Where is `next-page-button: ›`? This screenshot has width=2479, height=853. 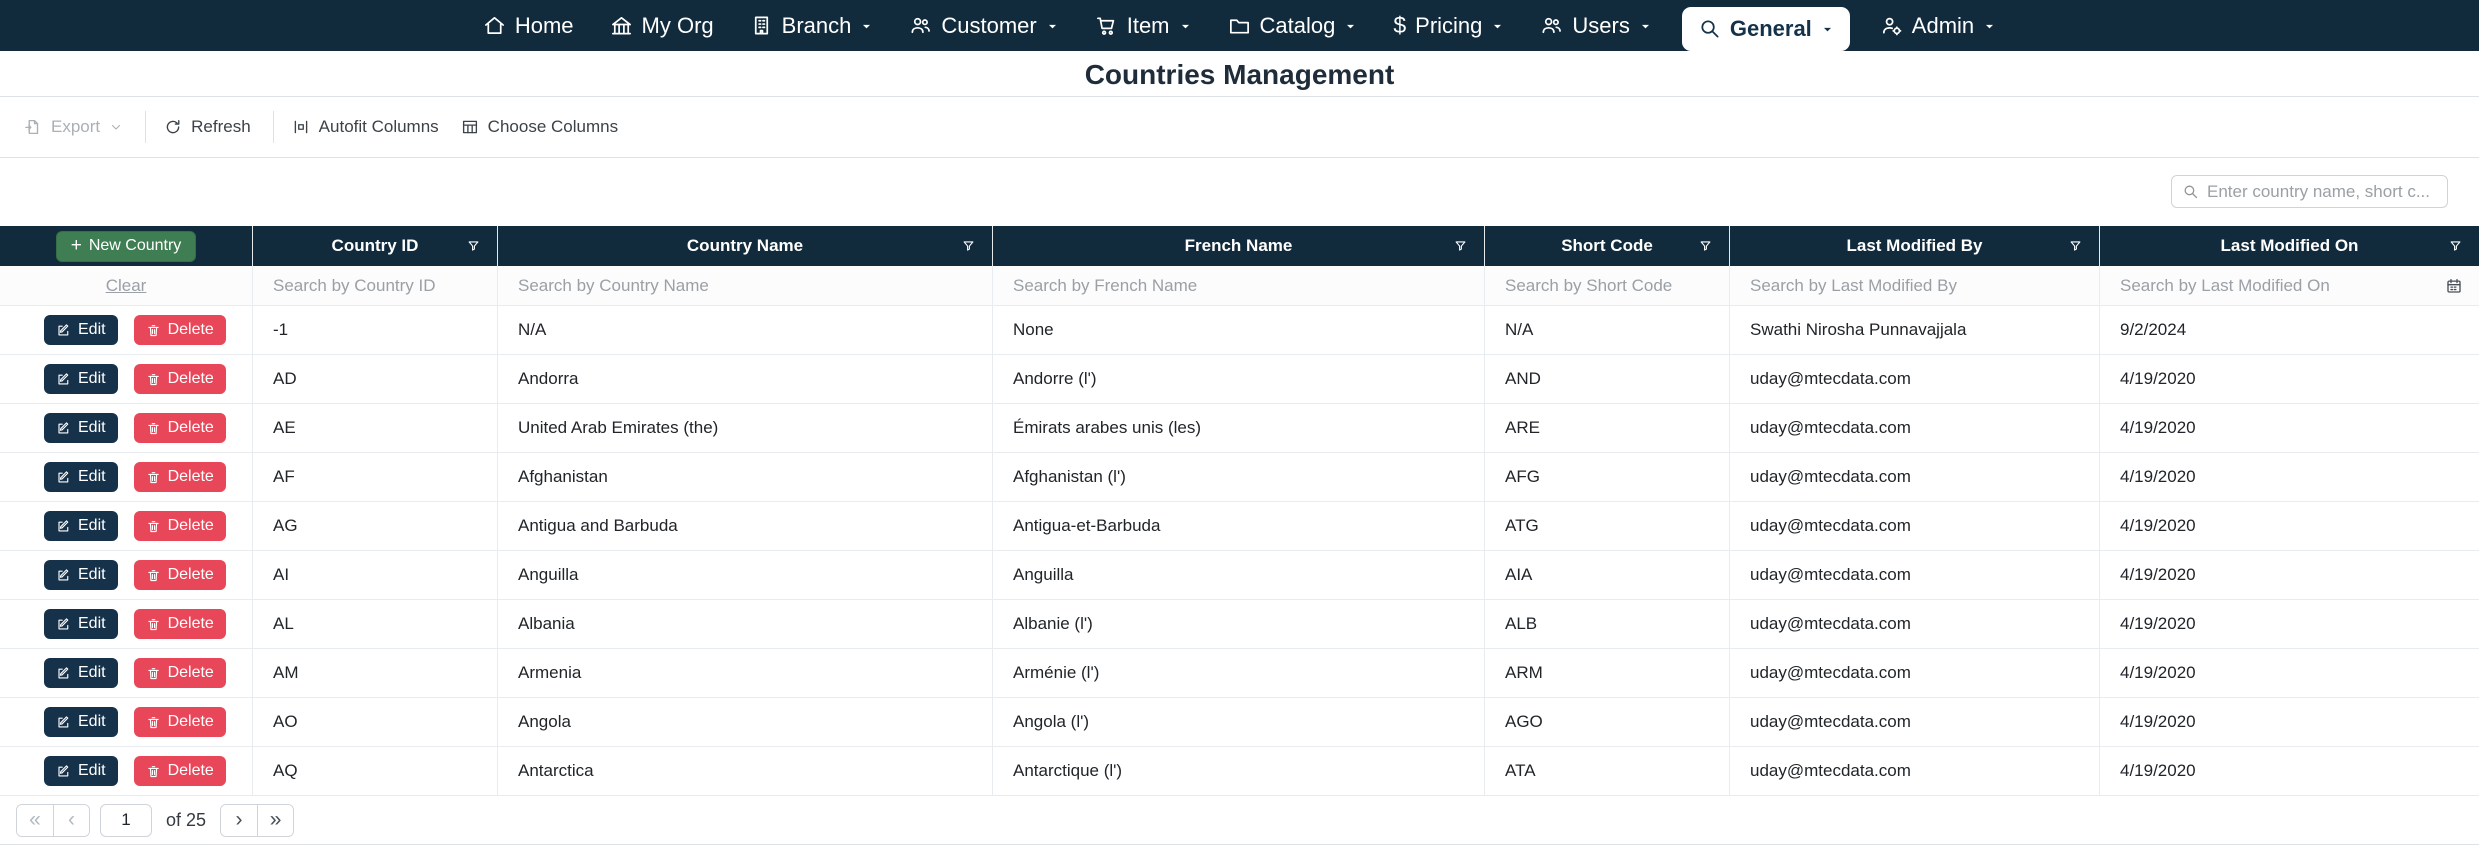 next-page-button: › is located at coordinates (239, 820).